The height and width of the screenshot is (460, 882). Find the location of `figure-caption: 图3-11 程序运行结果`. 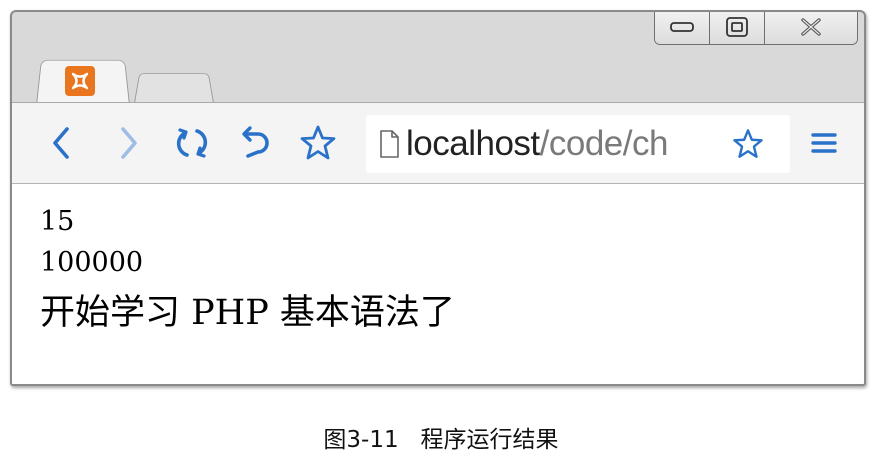

figure-caption: 图3-11 程序运行结果 is located at coordinates (441, 440).